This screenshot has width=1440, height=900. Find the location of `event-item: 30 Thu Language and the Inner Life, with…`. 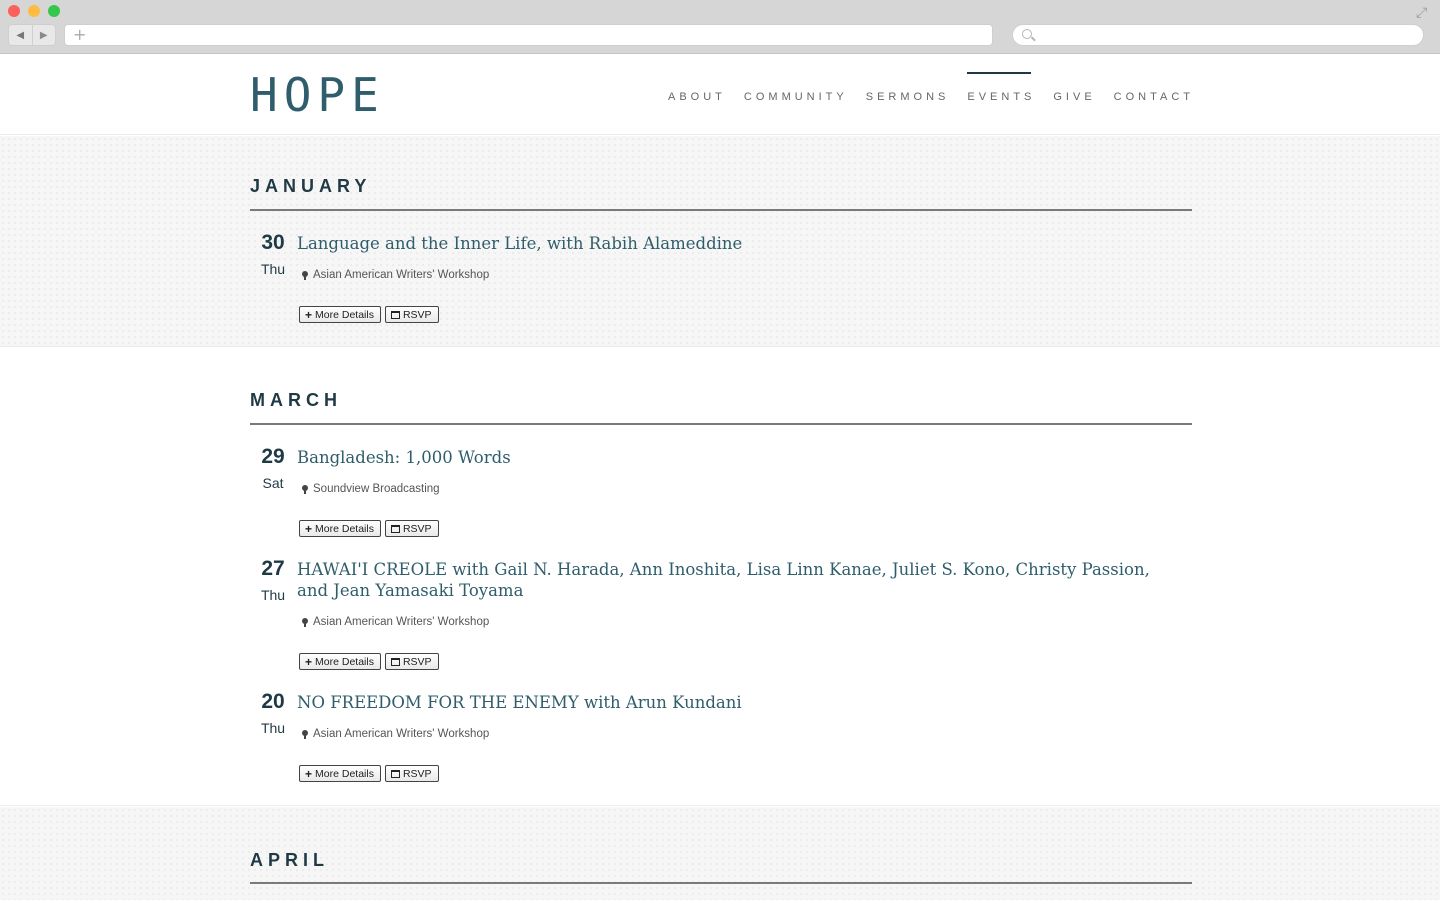

event-item: 30 Thu Language and the Inner Life, with… is located at coordinates (721, 281).